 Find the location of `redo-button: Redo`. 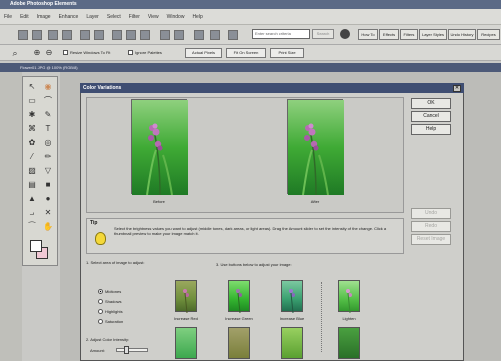

redo-button: Redo is located at coordinates (431, 226).